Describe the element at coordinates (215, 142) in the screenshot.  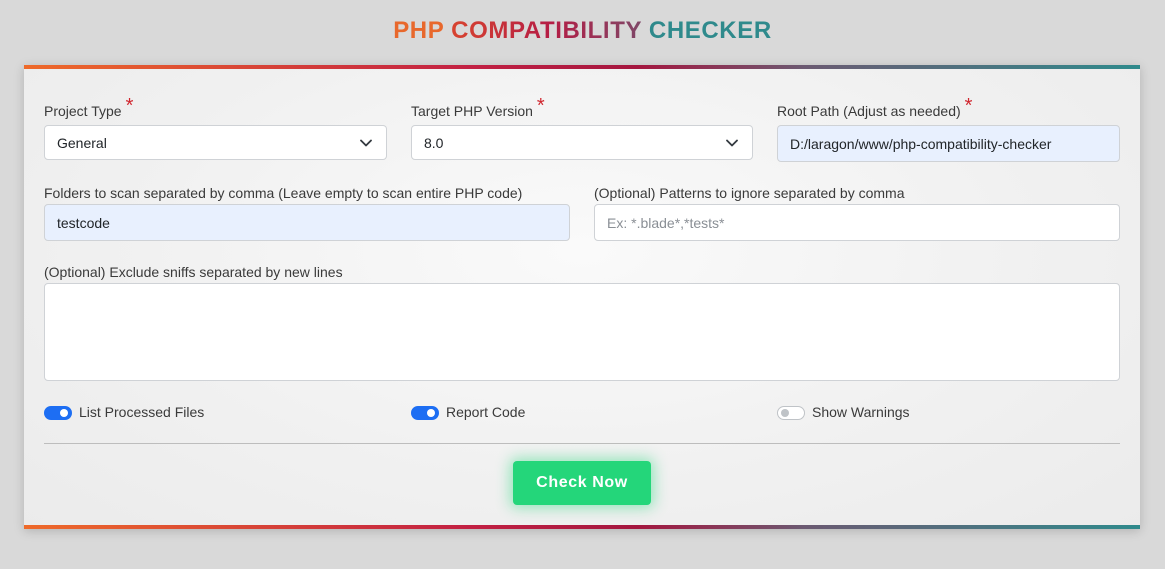
I see `project-type-select: General` at that location.